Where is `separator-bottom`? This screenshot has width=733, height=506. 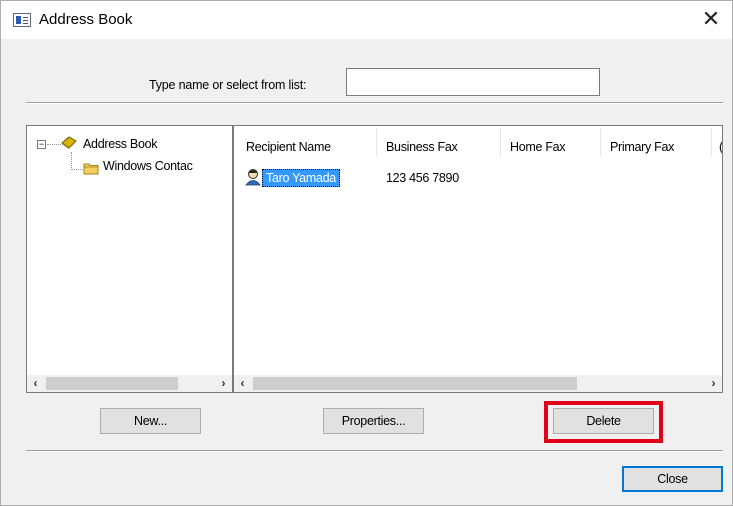 separator-bottom is located at coordinates (374, 451).